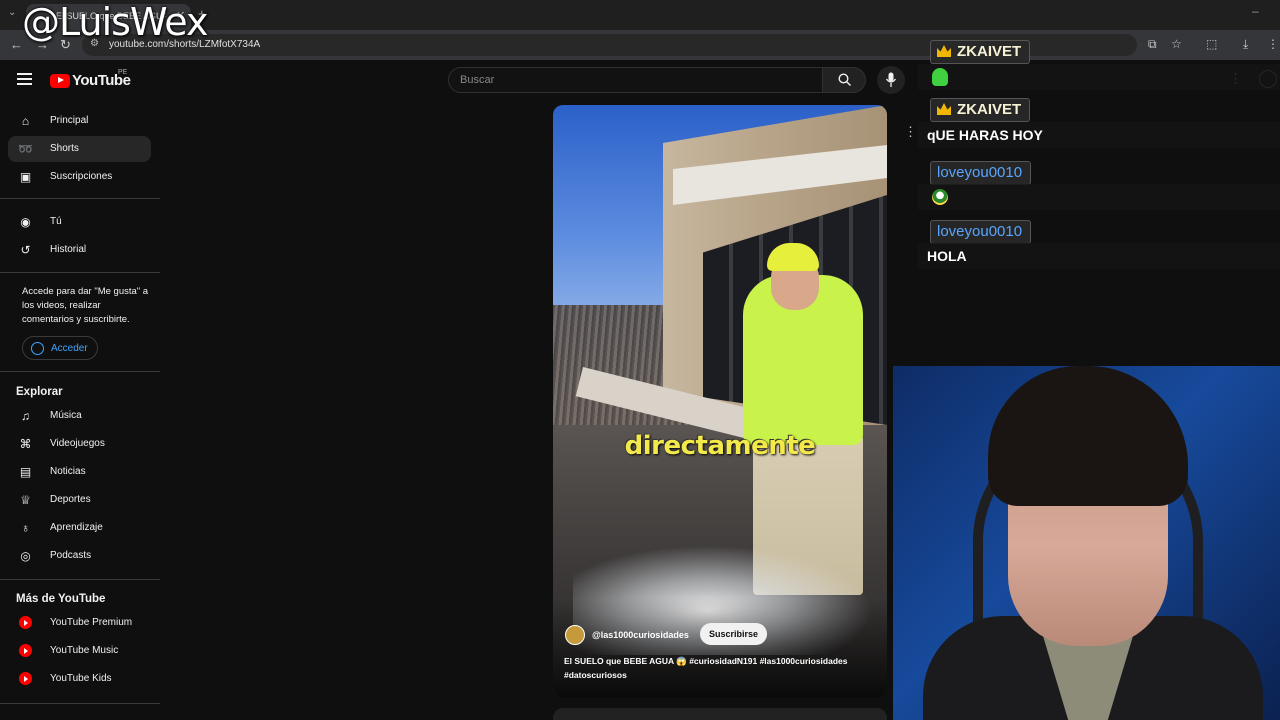  I want to click on sidebar-item-historial: ↺ Historial, so click(79, 250).